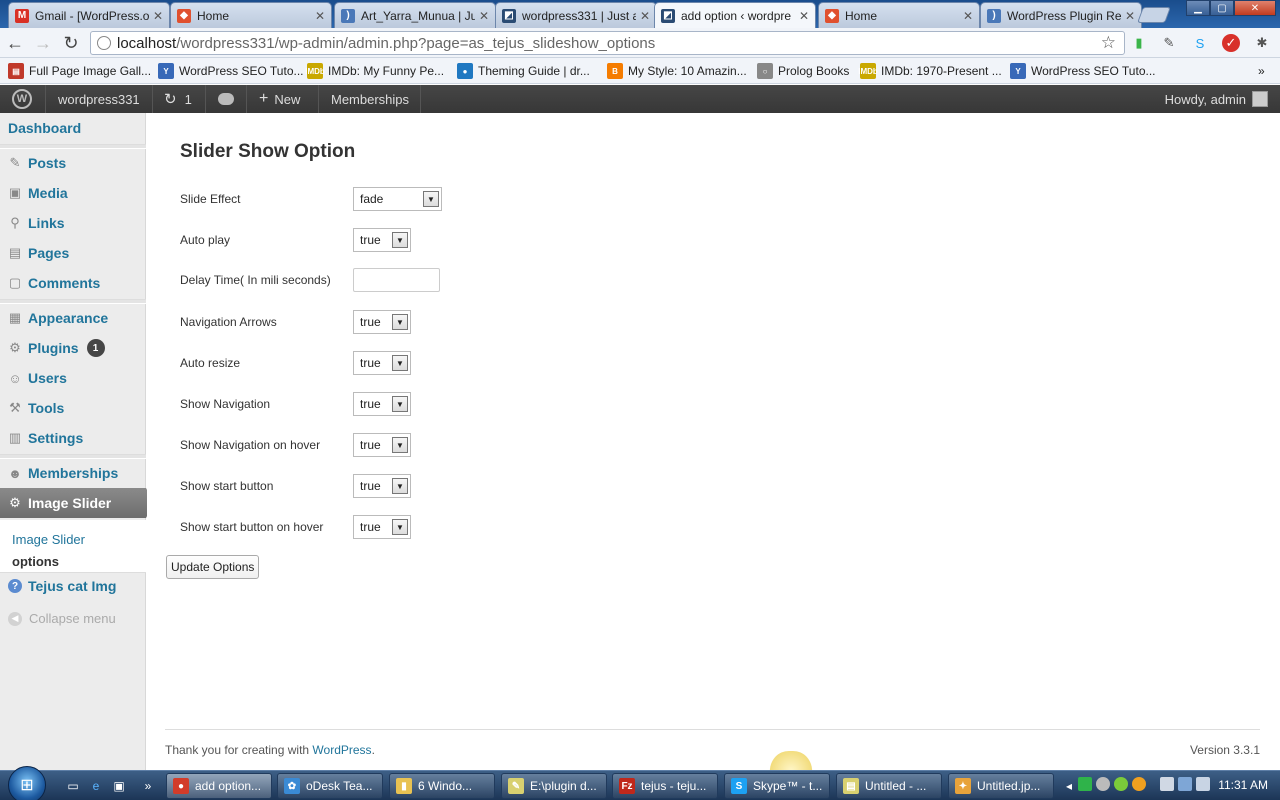 Image resolution: width=1280 pixels, height=800 pixels. Describe the element at coordinates (397, 199) in the screenshot. I see `option-select: fade ▼` at that location.